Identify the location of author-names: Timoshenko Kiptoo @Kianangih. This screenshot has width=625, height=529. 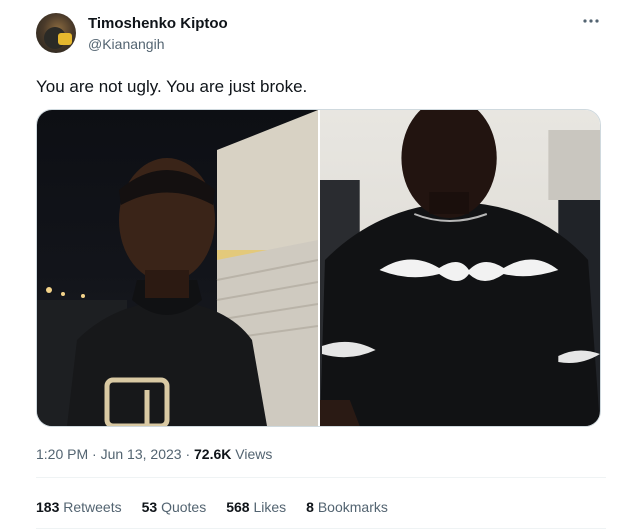
(158, 34).